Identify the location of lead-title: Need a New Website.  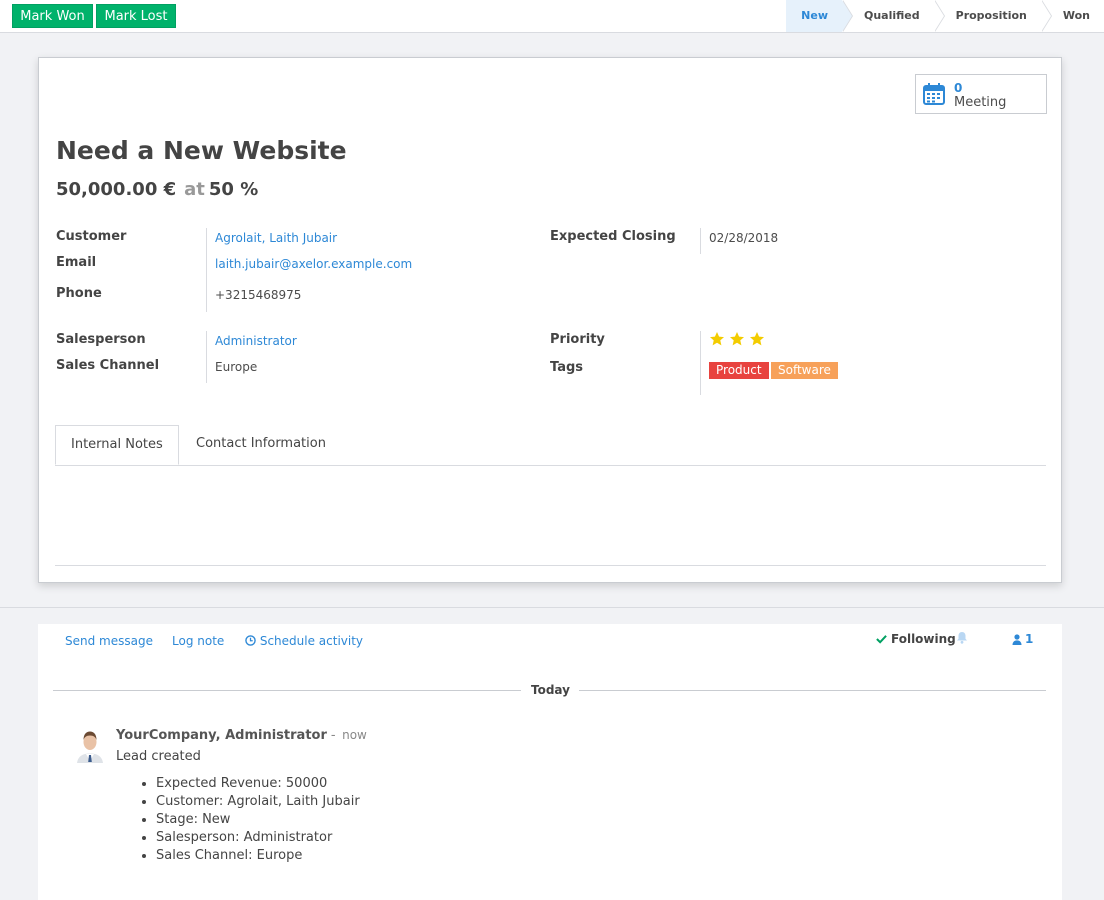
(201, 150).